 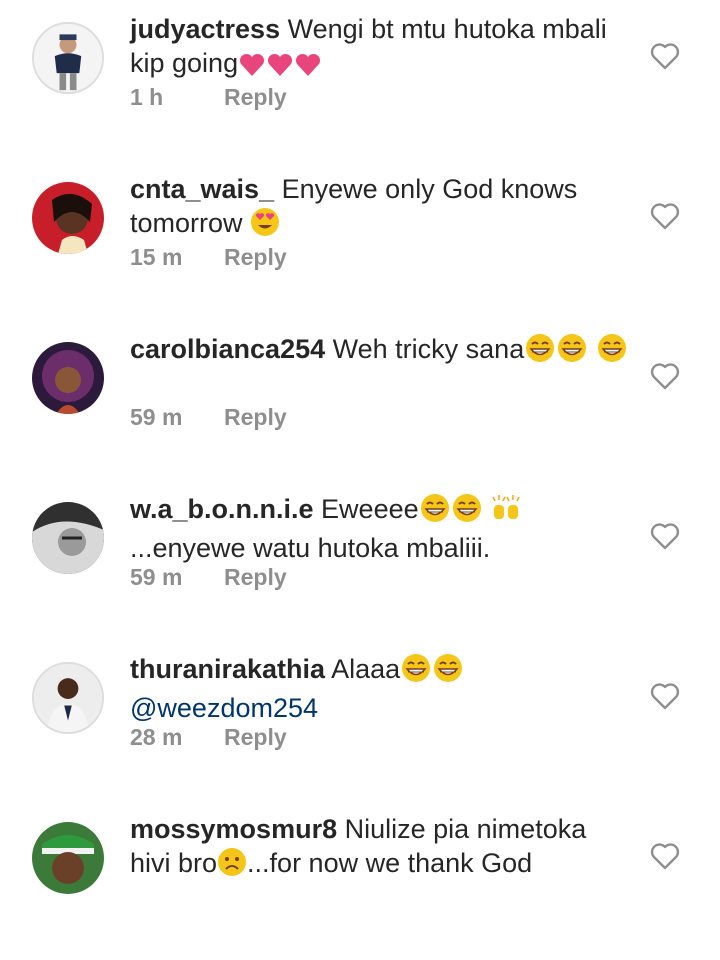 I want to click on comment-body: Alaaa, so click(x=366, y=669).